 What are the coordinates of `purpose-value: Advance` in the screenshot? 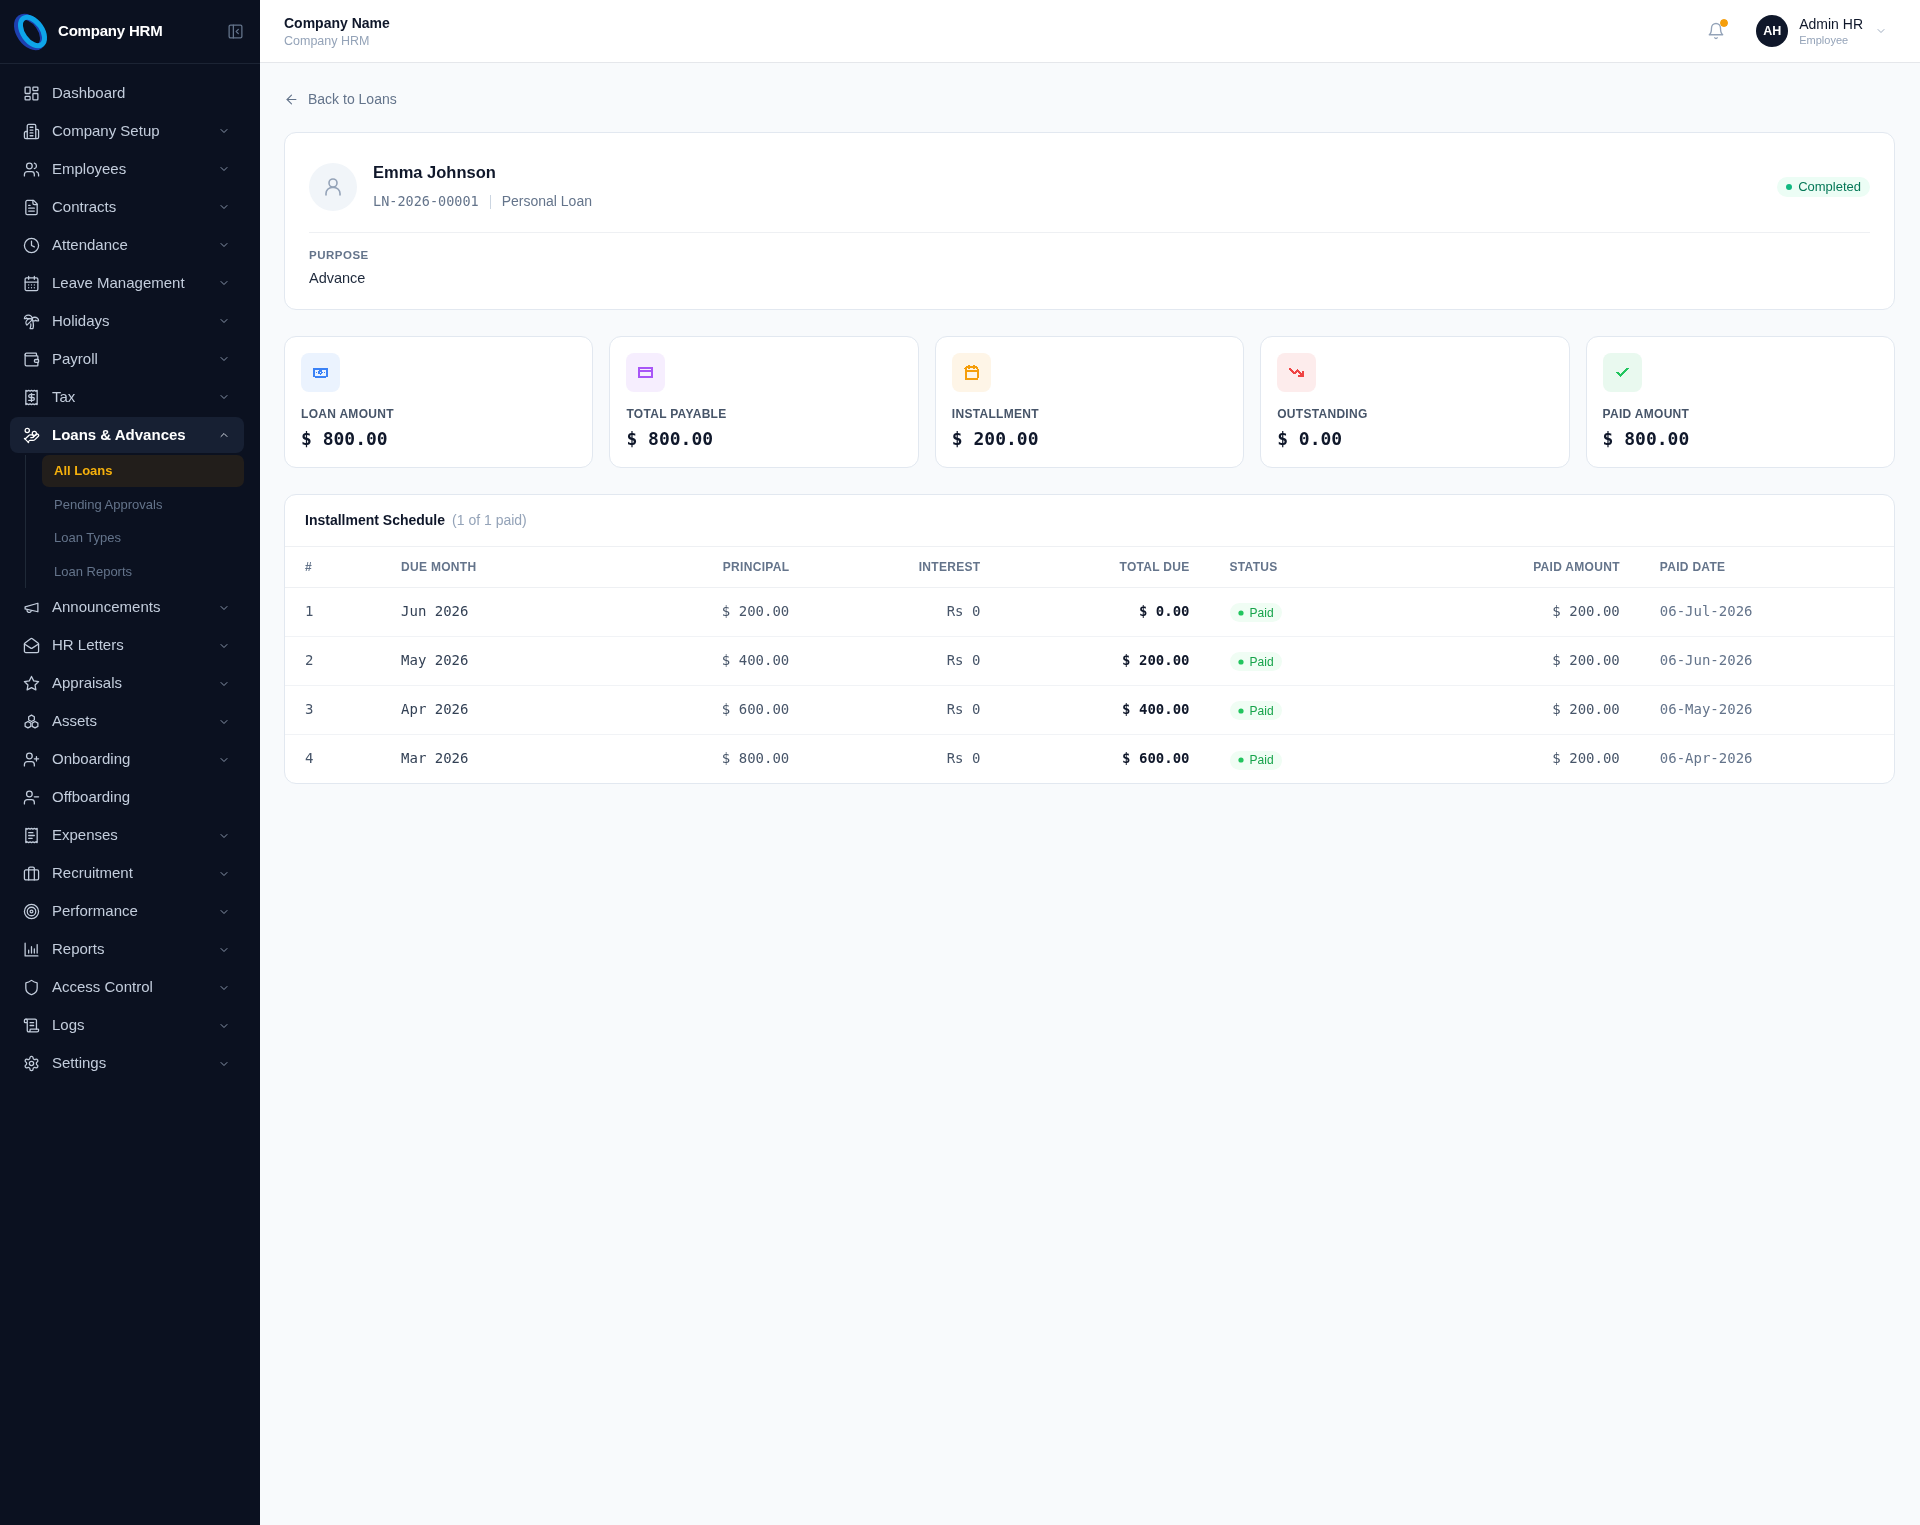 It's located at (338, 278).